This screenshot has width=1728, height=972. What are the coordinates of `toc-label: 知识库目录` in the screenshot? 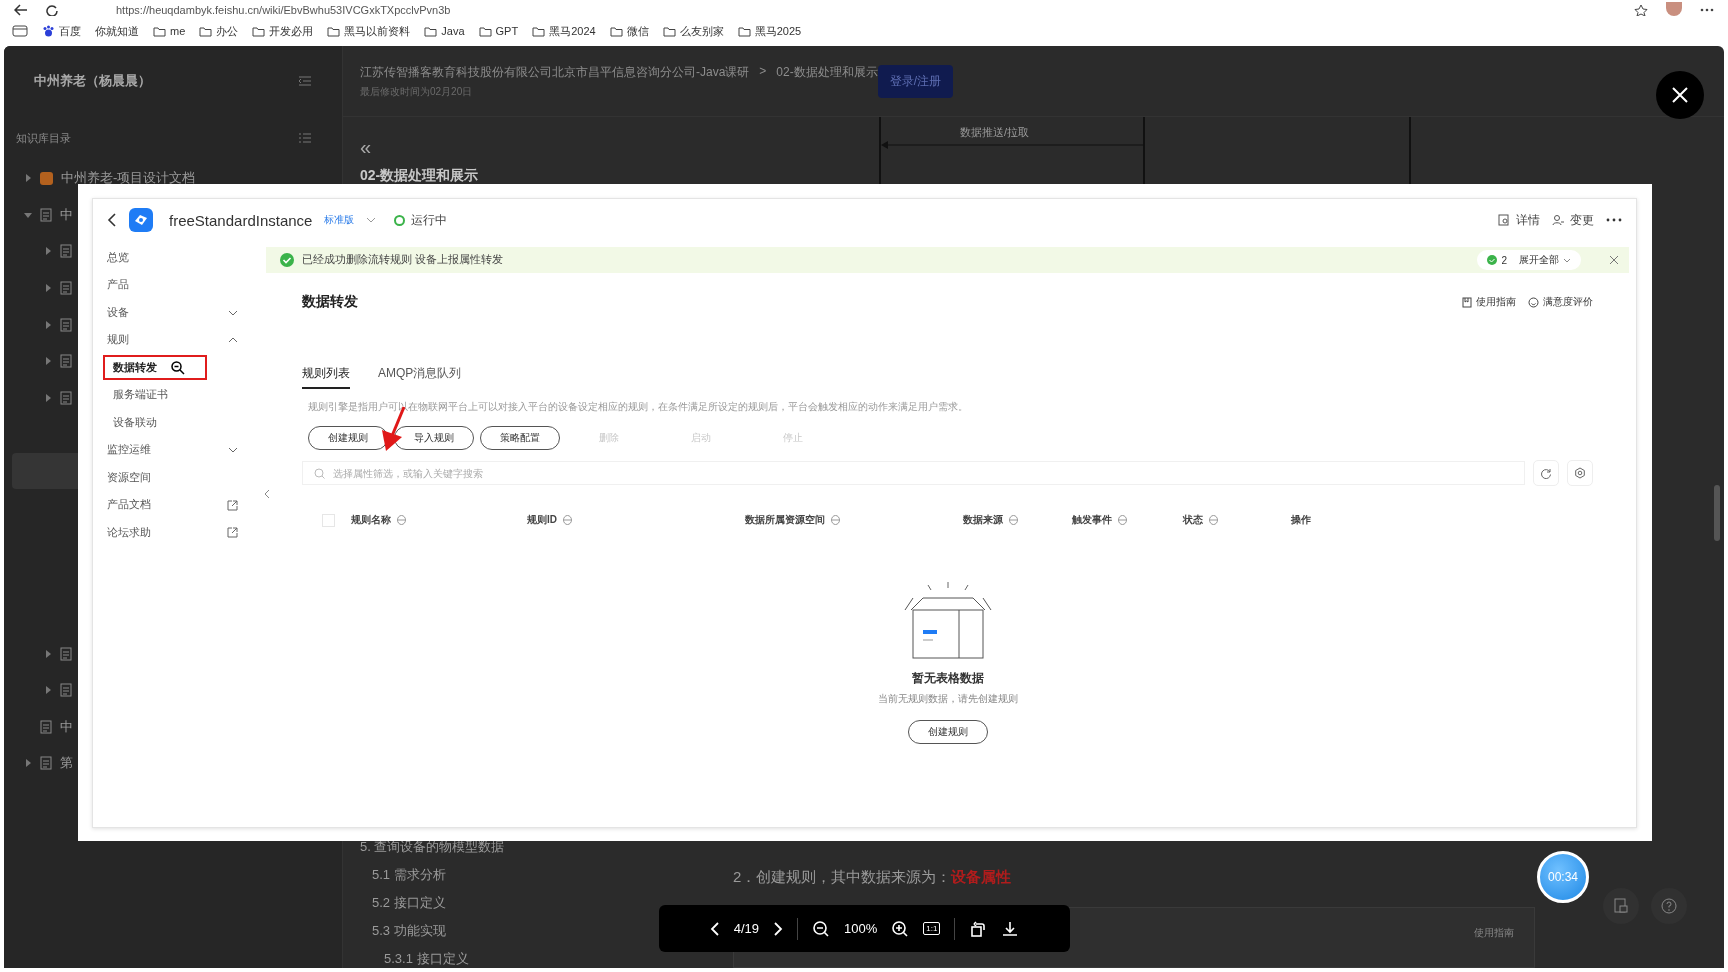 It's located at (43, 138).